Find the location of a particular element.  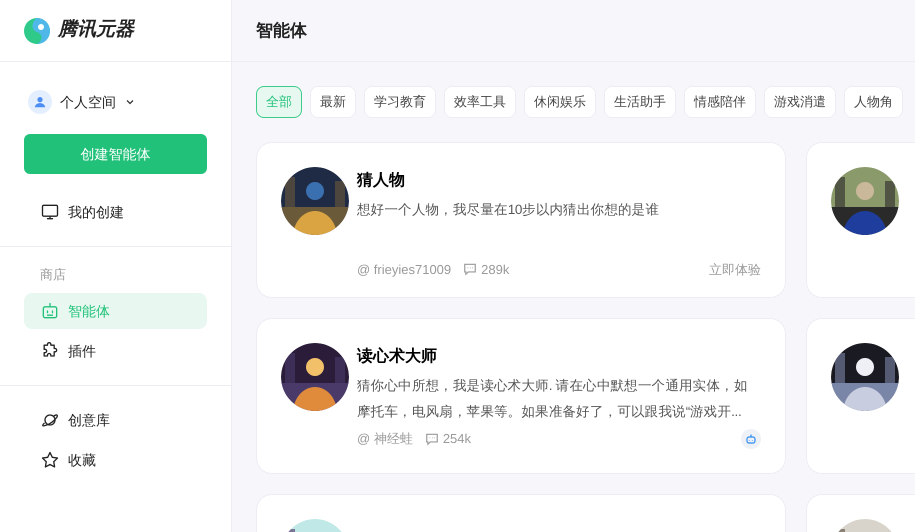

page-title: 智能体 is located at coordinates (281, 31).